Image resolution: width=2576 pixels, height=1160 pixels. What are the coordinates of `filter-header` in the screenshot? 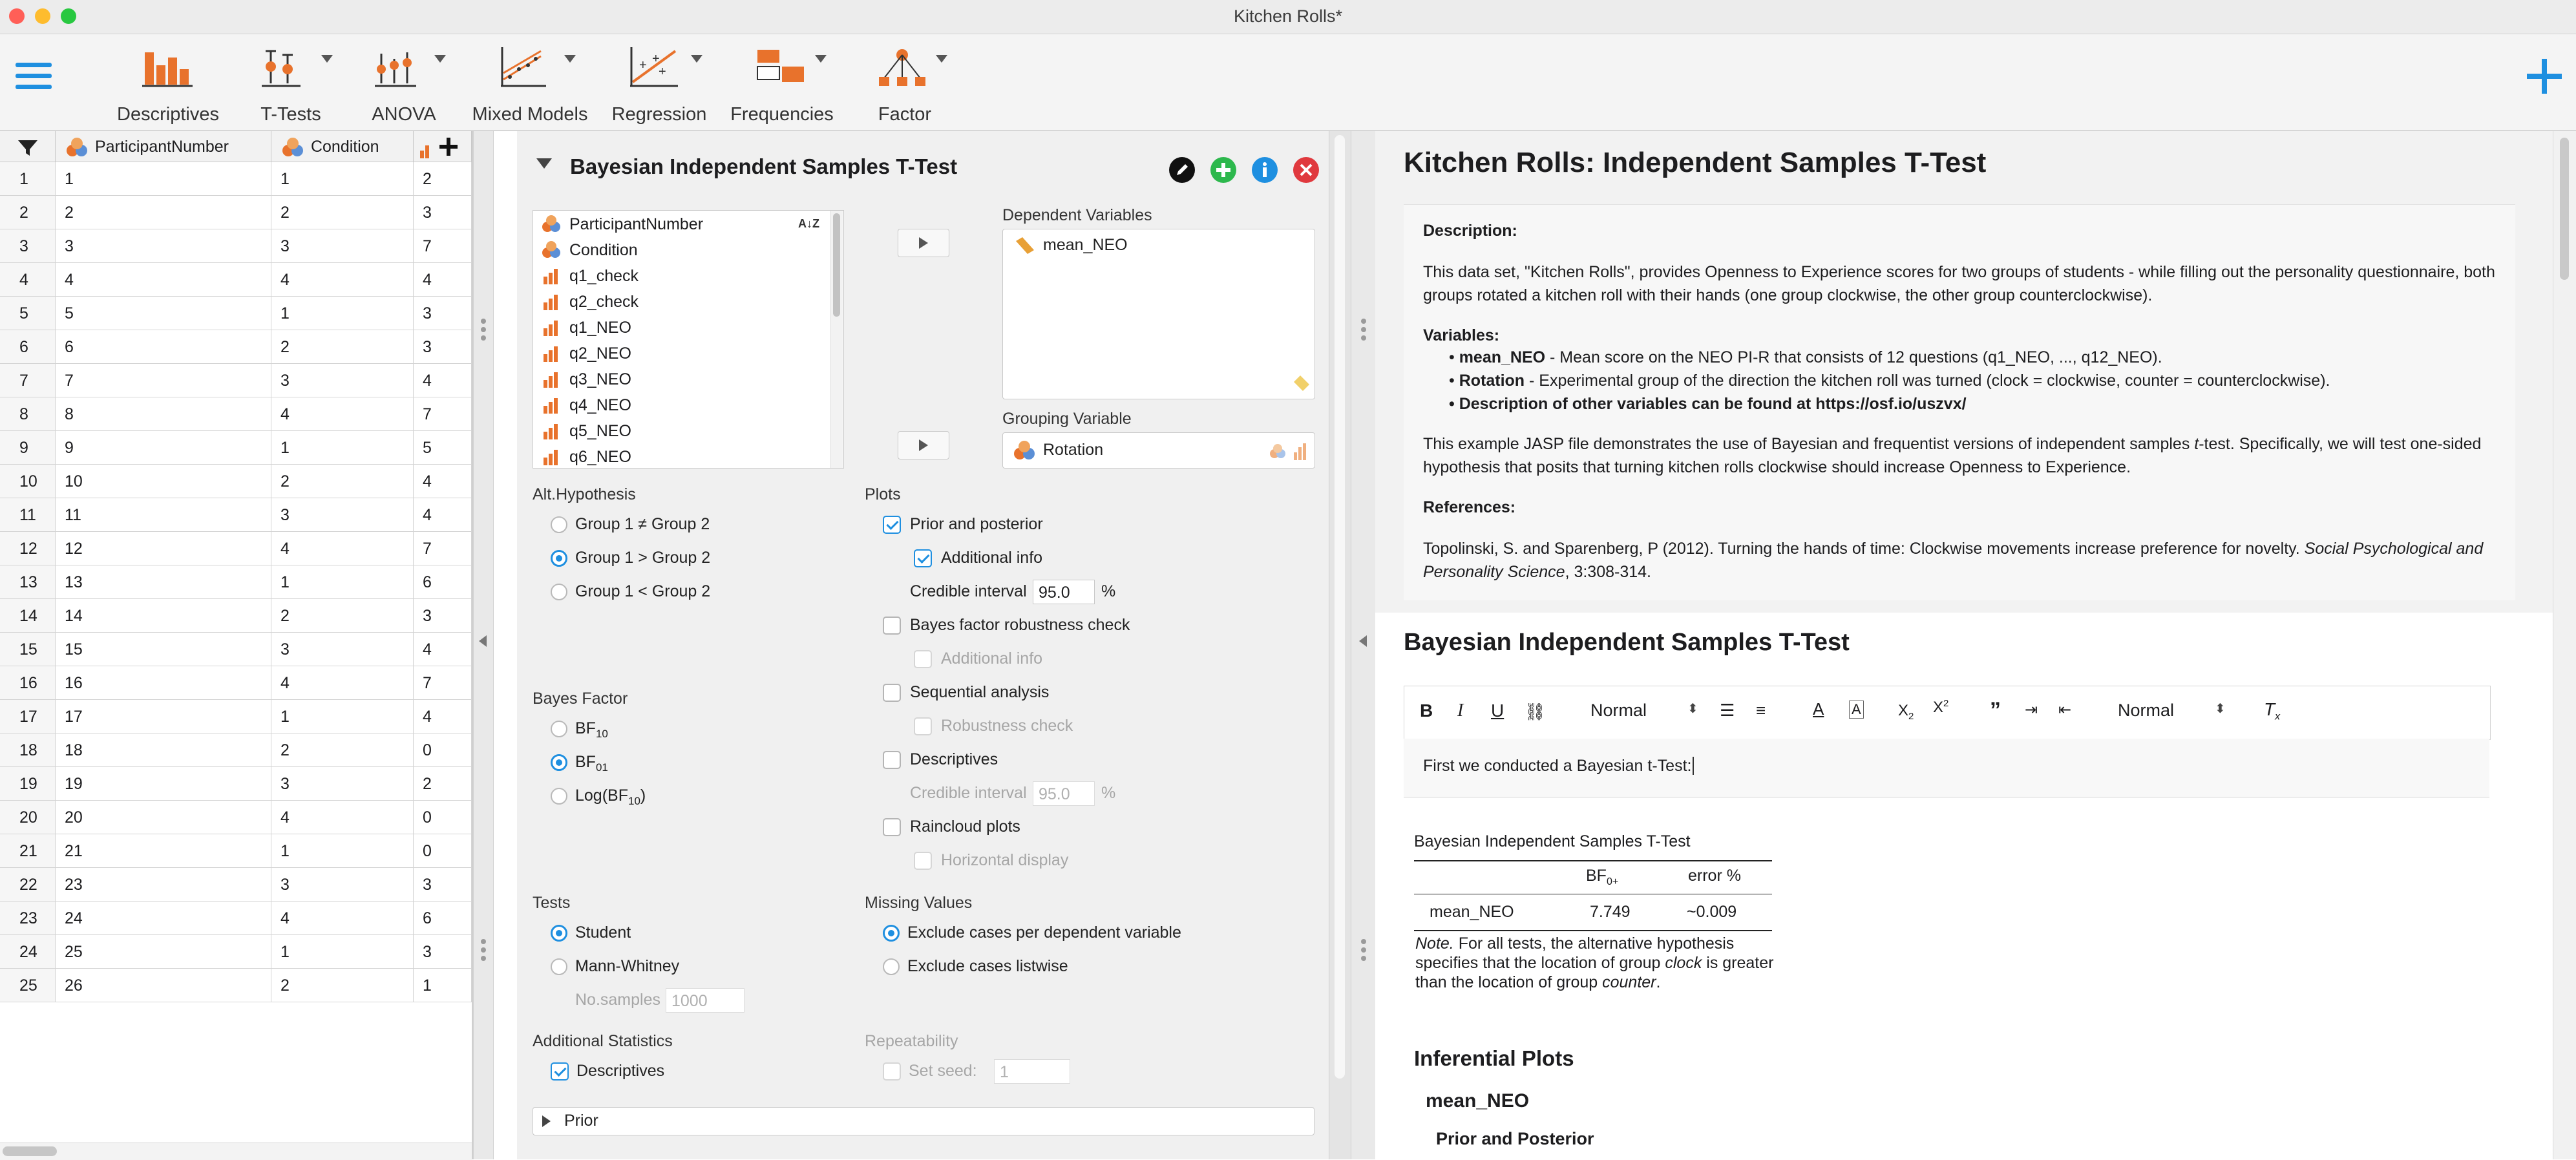 It's located at (28, 146).